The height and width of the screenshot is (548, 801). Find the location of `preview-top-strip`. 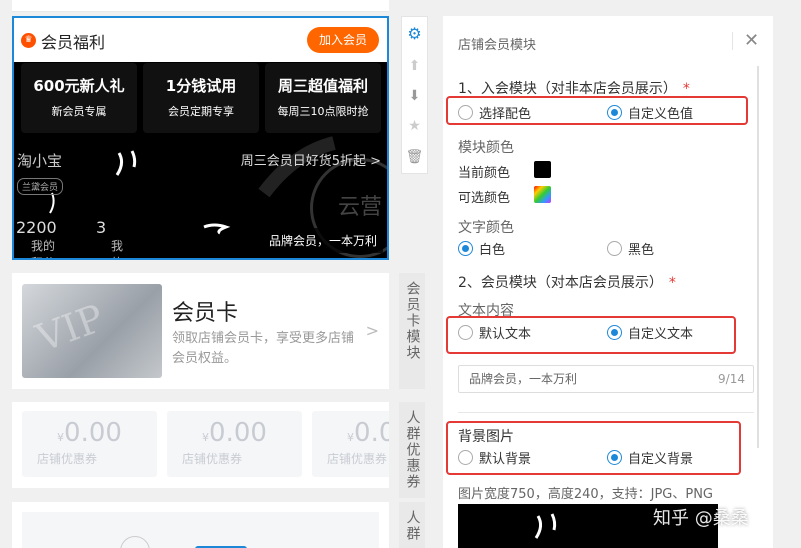

preview-top-strip is located at coordinates (200, 6).